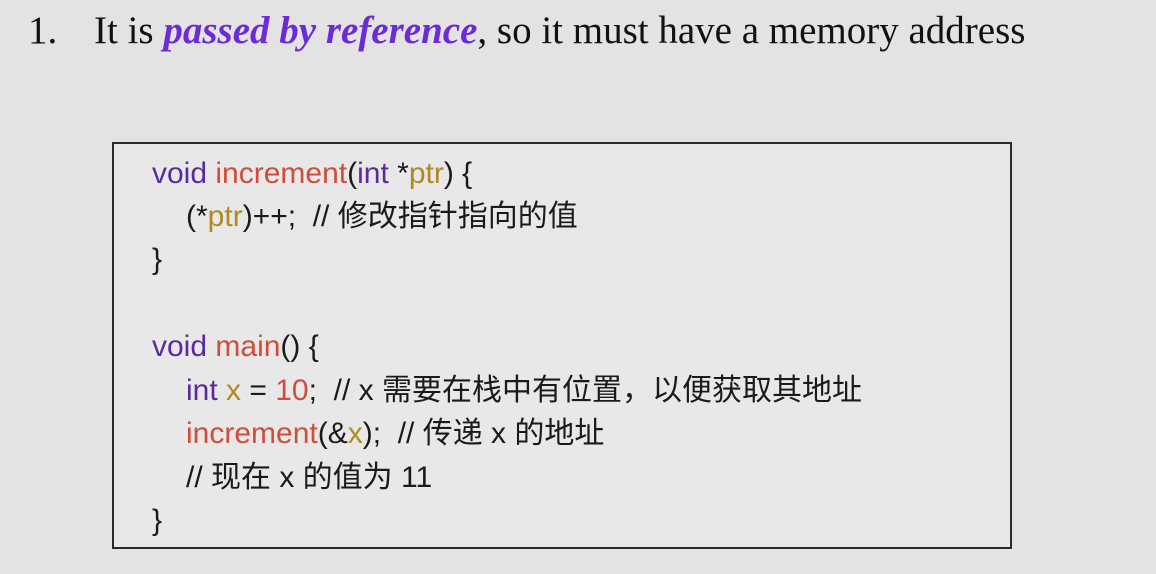 The height and width of the screenshot is (574, 1156). What do you see at coordinates (332, 433) in the screenshot?
I see `code-punct: (&` at bounding box center [332, 433].